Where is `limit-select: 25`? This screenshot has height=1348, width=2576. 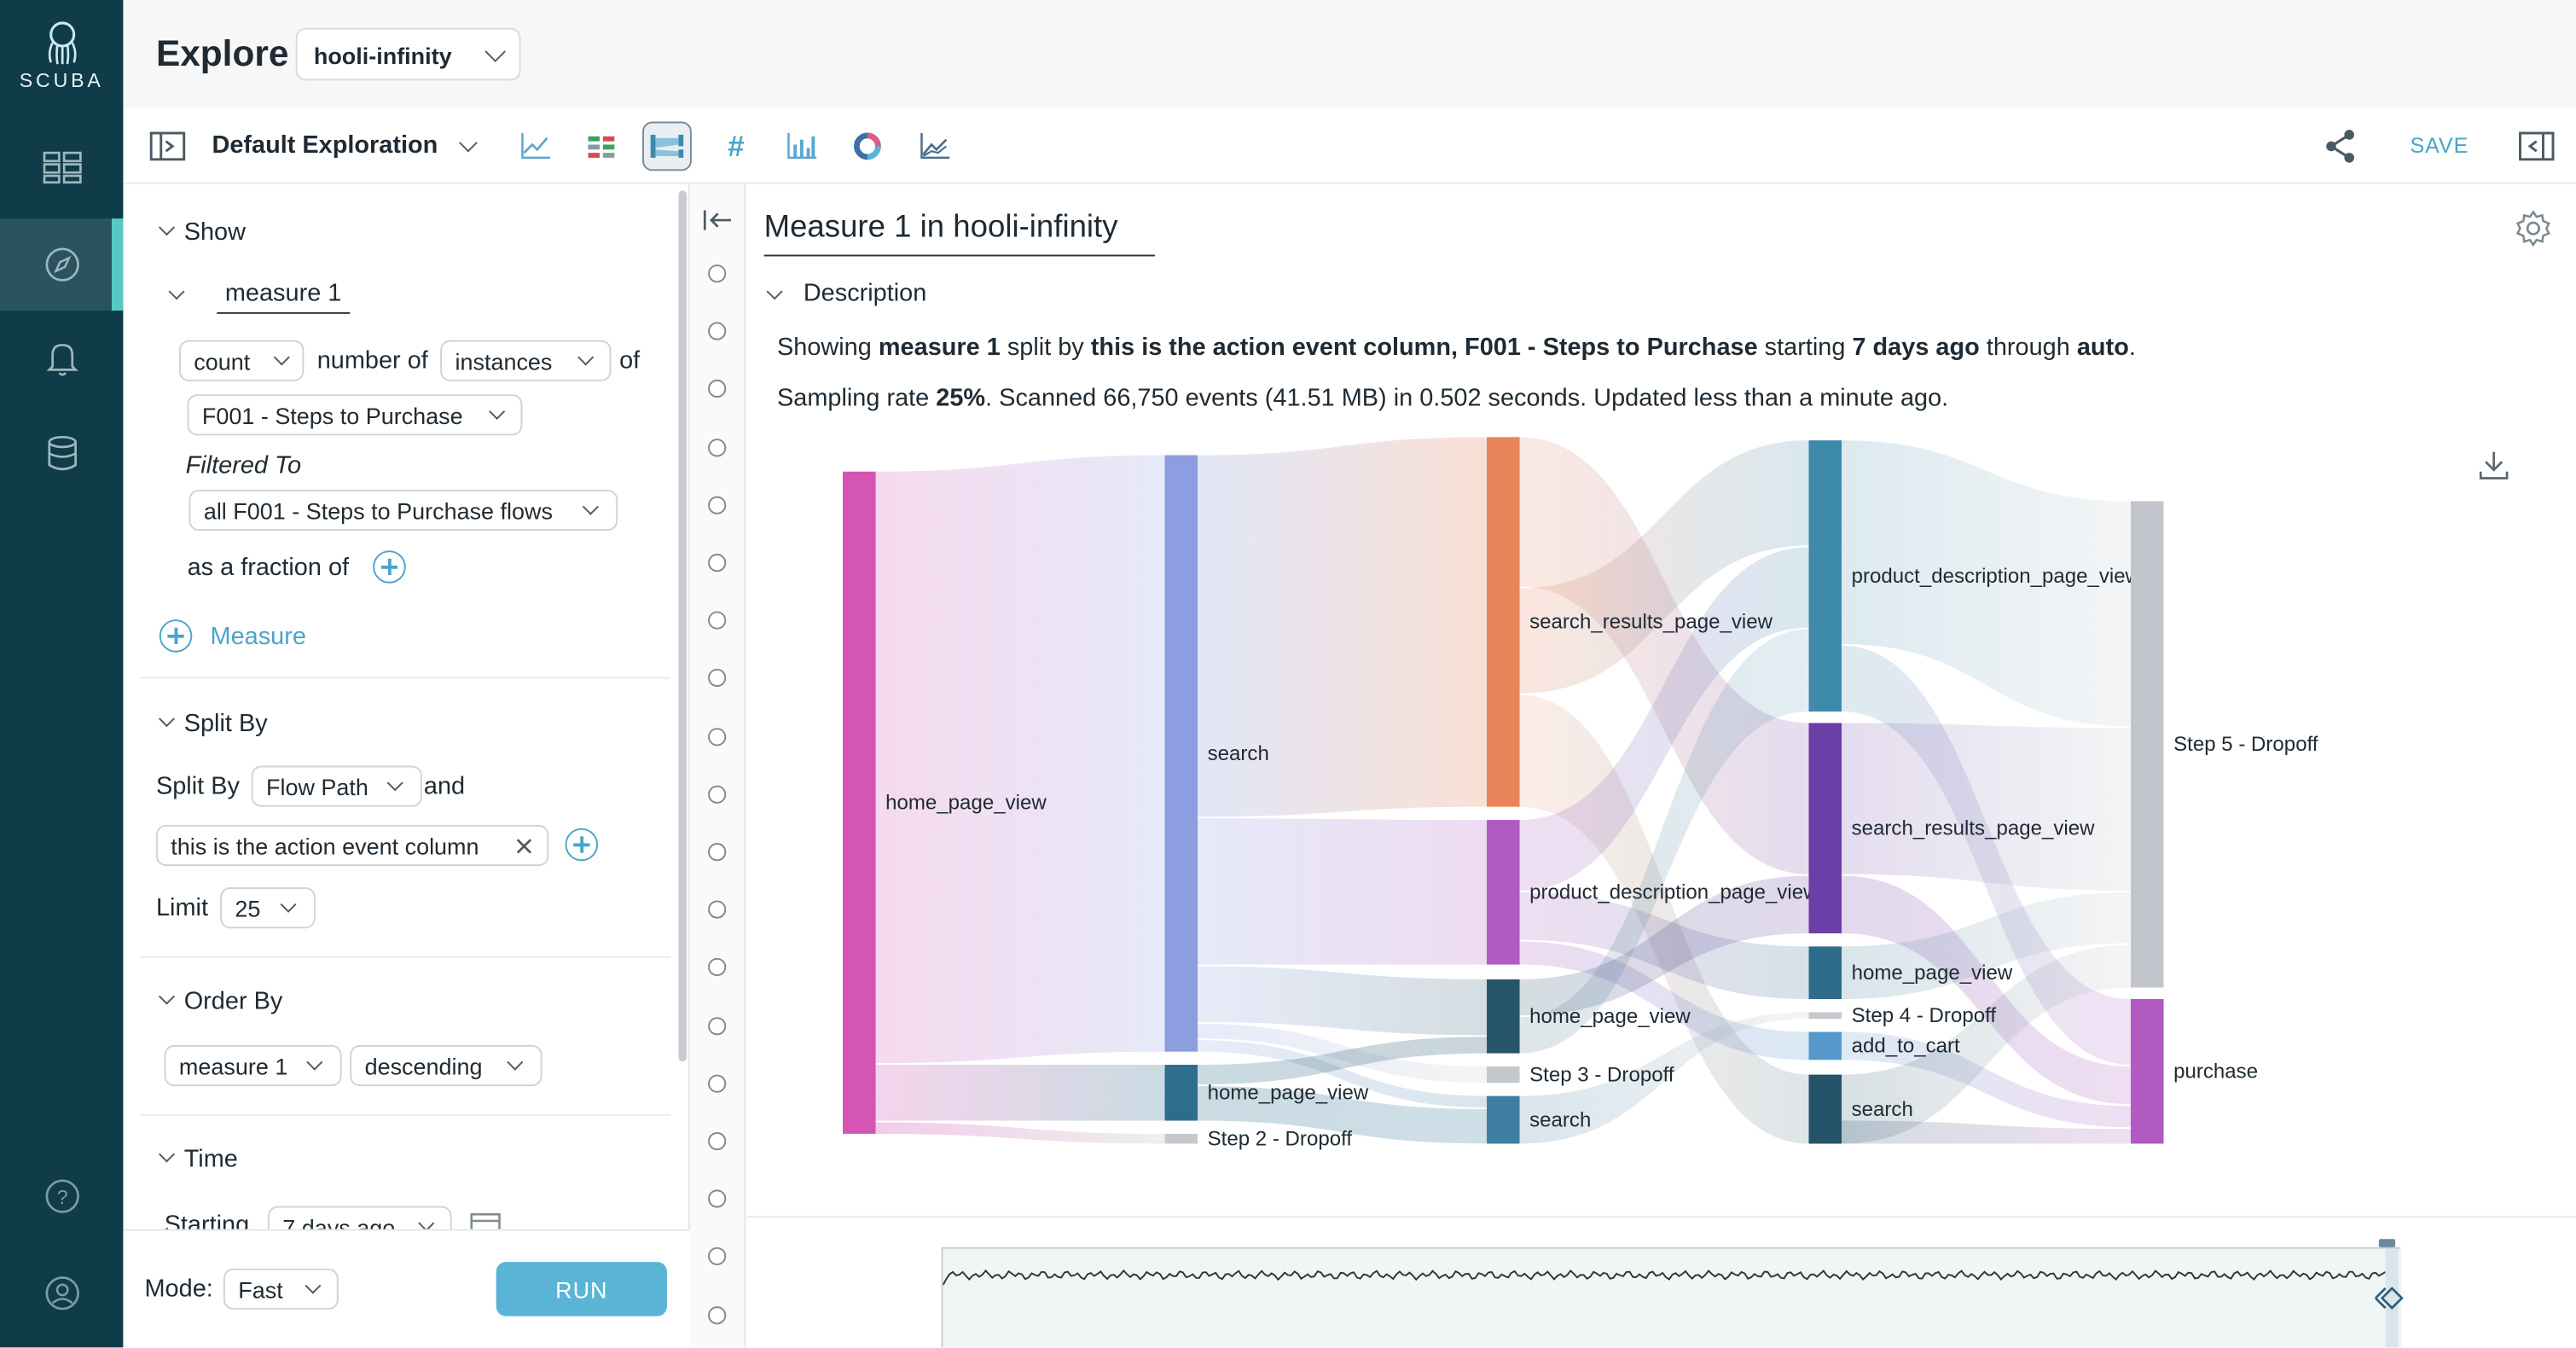 limit-select: 25 is located at coordinates (268, 908).